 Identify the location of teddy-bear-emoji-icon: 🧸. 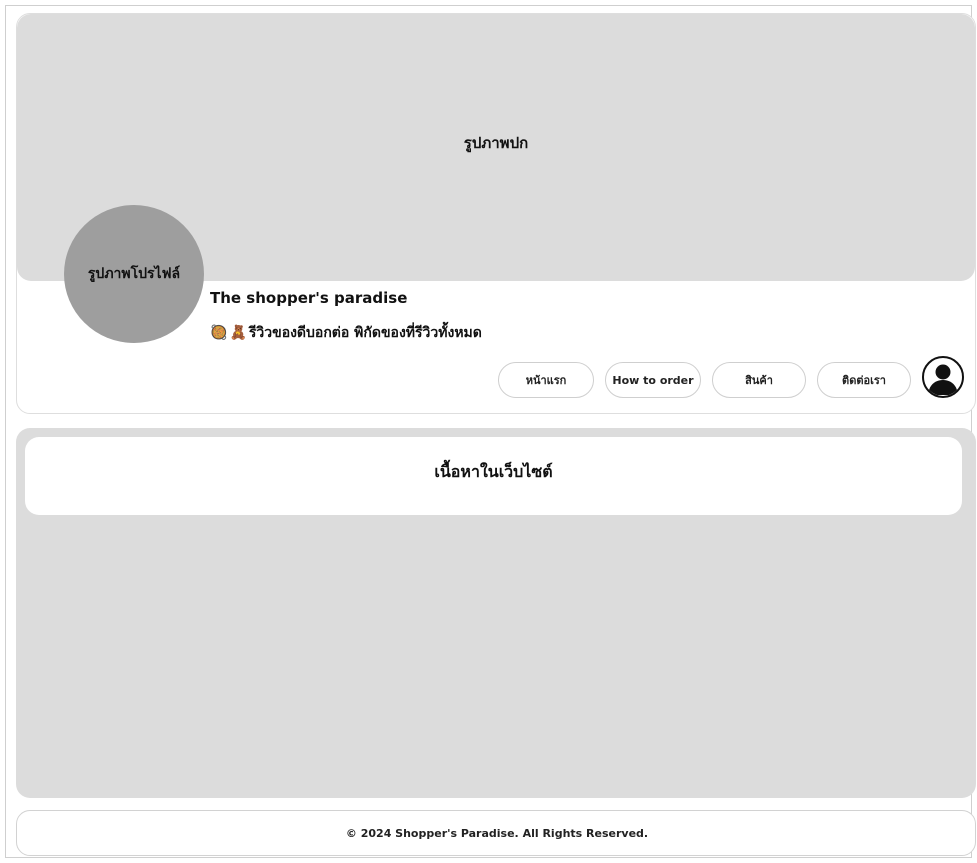
(238, 333).